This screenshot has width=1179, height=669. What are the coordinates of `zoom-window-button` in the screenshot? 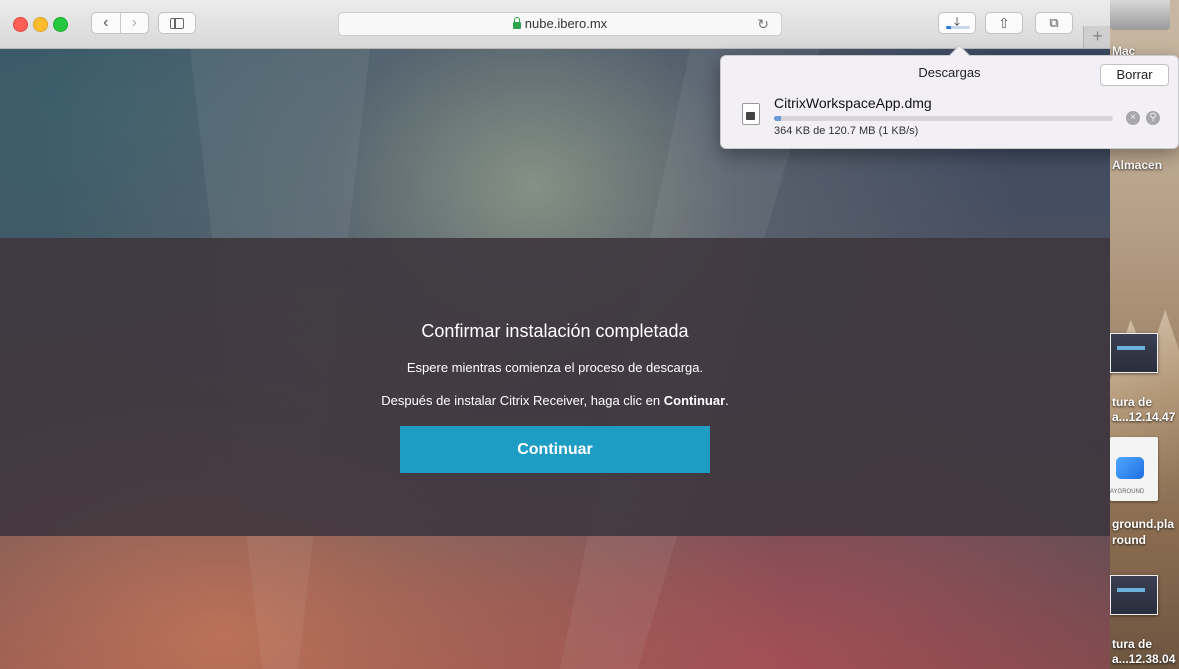 It's located at (60, 24).